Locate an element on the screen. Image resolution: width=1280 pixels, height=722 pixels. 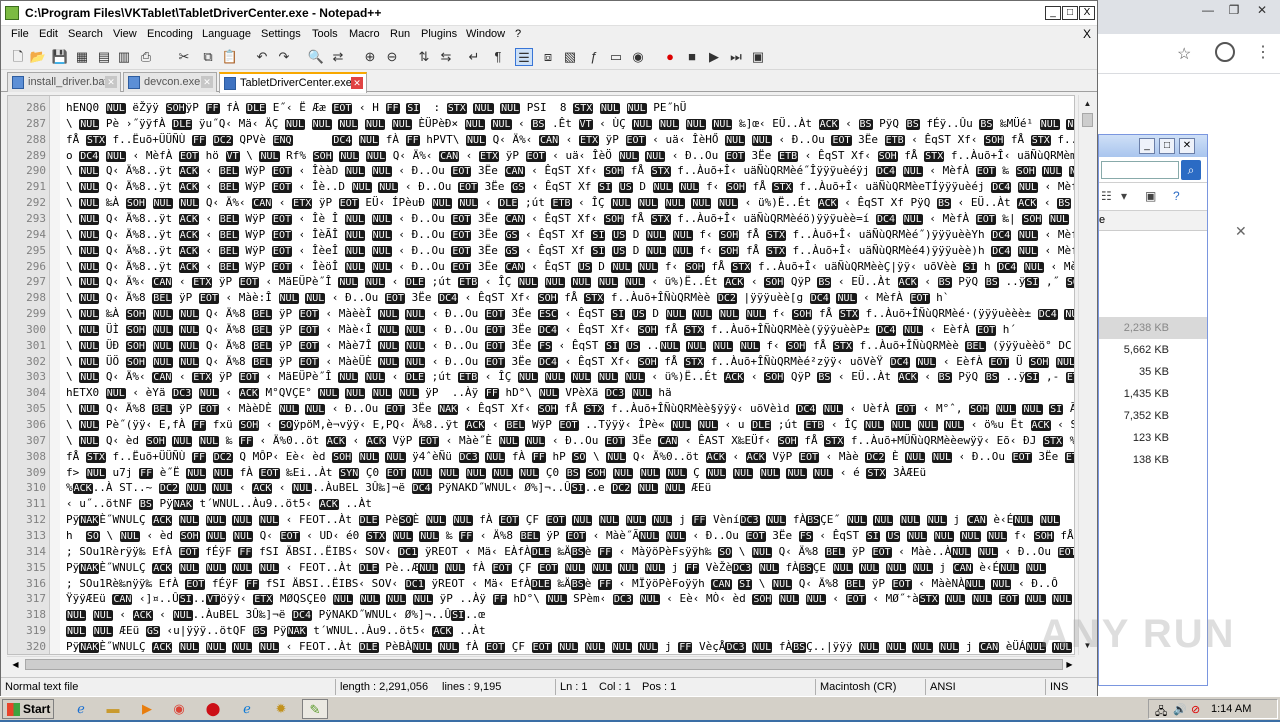
notepad-plus-plus-taskbar-icon: ✎ is located at coordinates (315, 709).